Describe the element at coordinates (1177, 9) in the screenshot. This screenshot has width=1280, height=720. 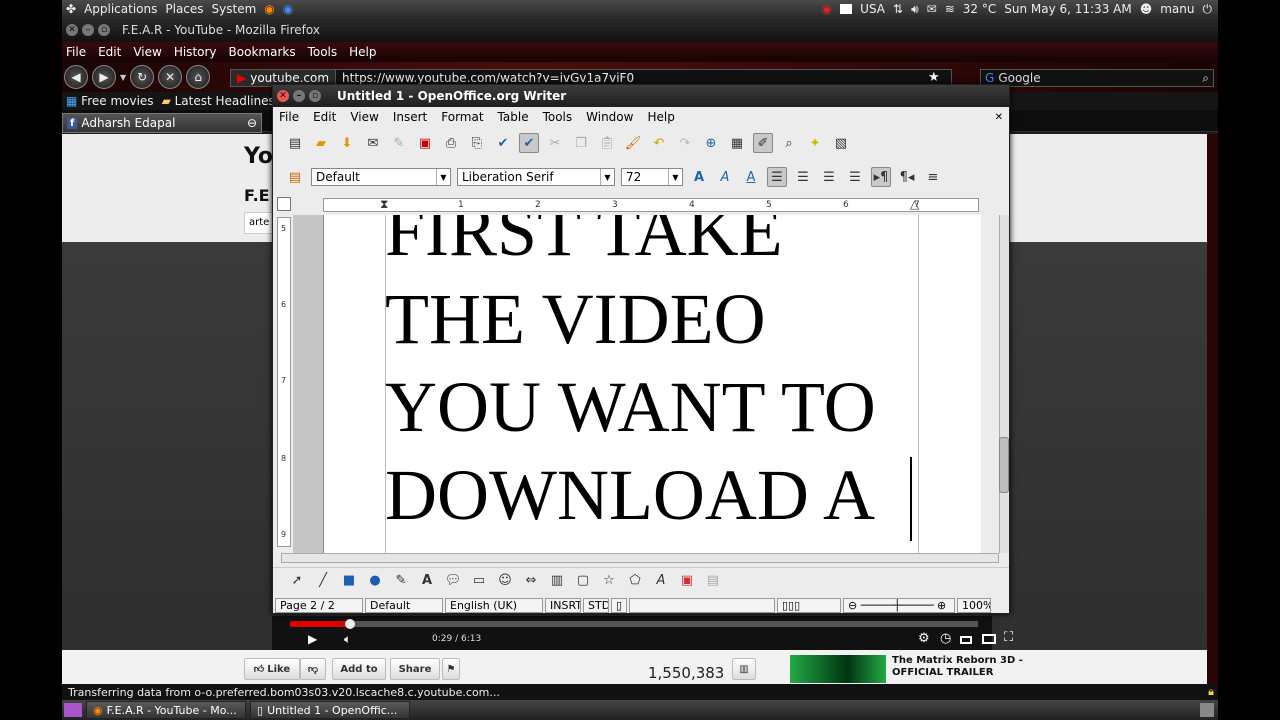
I see `user-name: manu` at that location.